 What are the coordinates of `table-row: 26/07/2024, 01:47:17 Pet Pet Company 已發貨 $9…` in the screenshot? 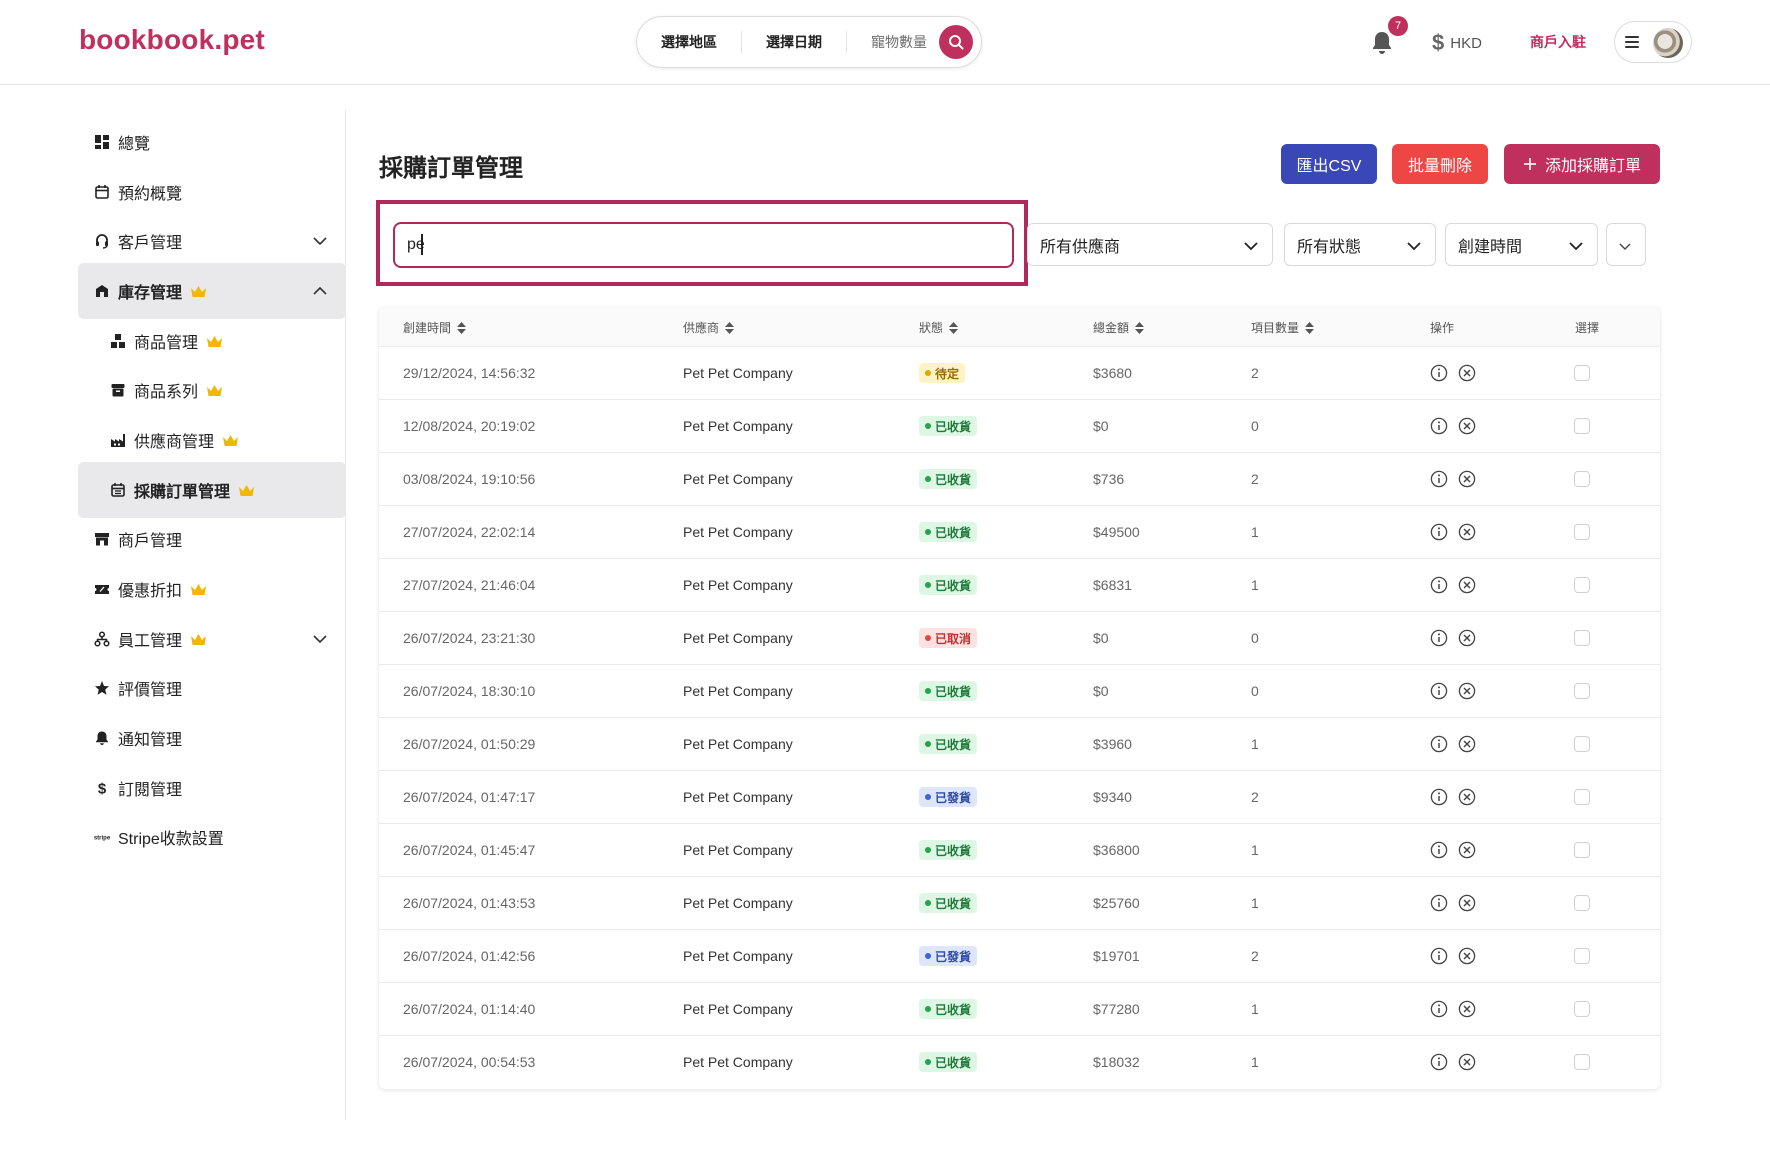 It's located at (1019, 797).